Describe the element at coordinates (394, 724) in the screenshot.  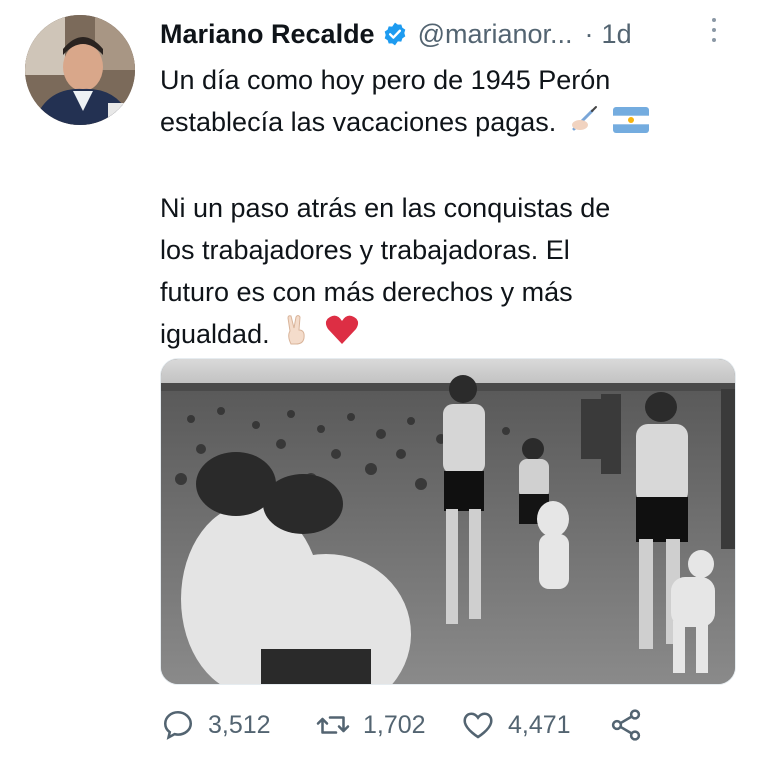
I see `retweet-count: 1,702` at that location.